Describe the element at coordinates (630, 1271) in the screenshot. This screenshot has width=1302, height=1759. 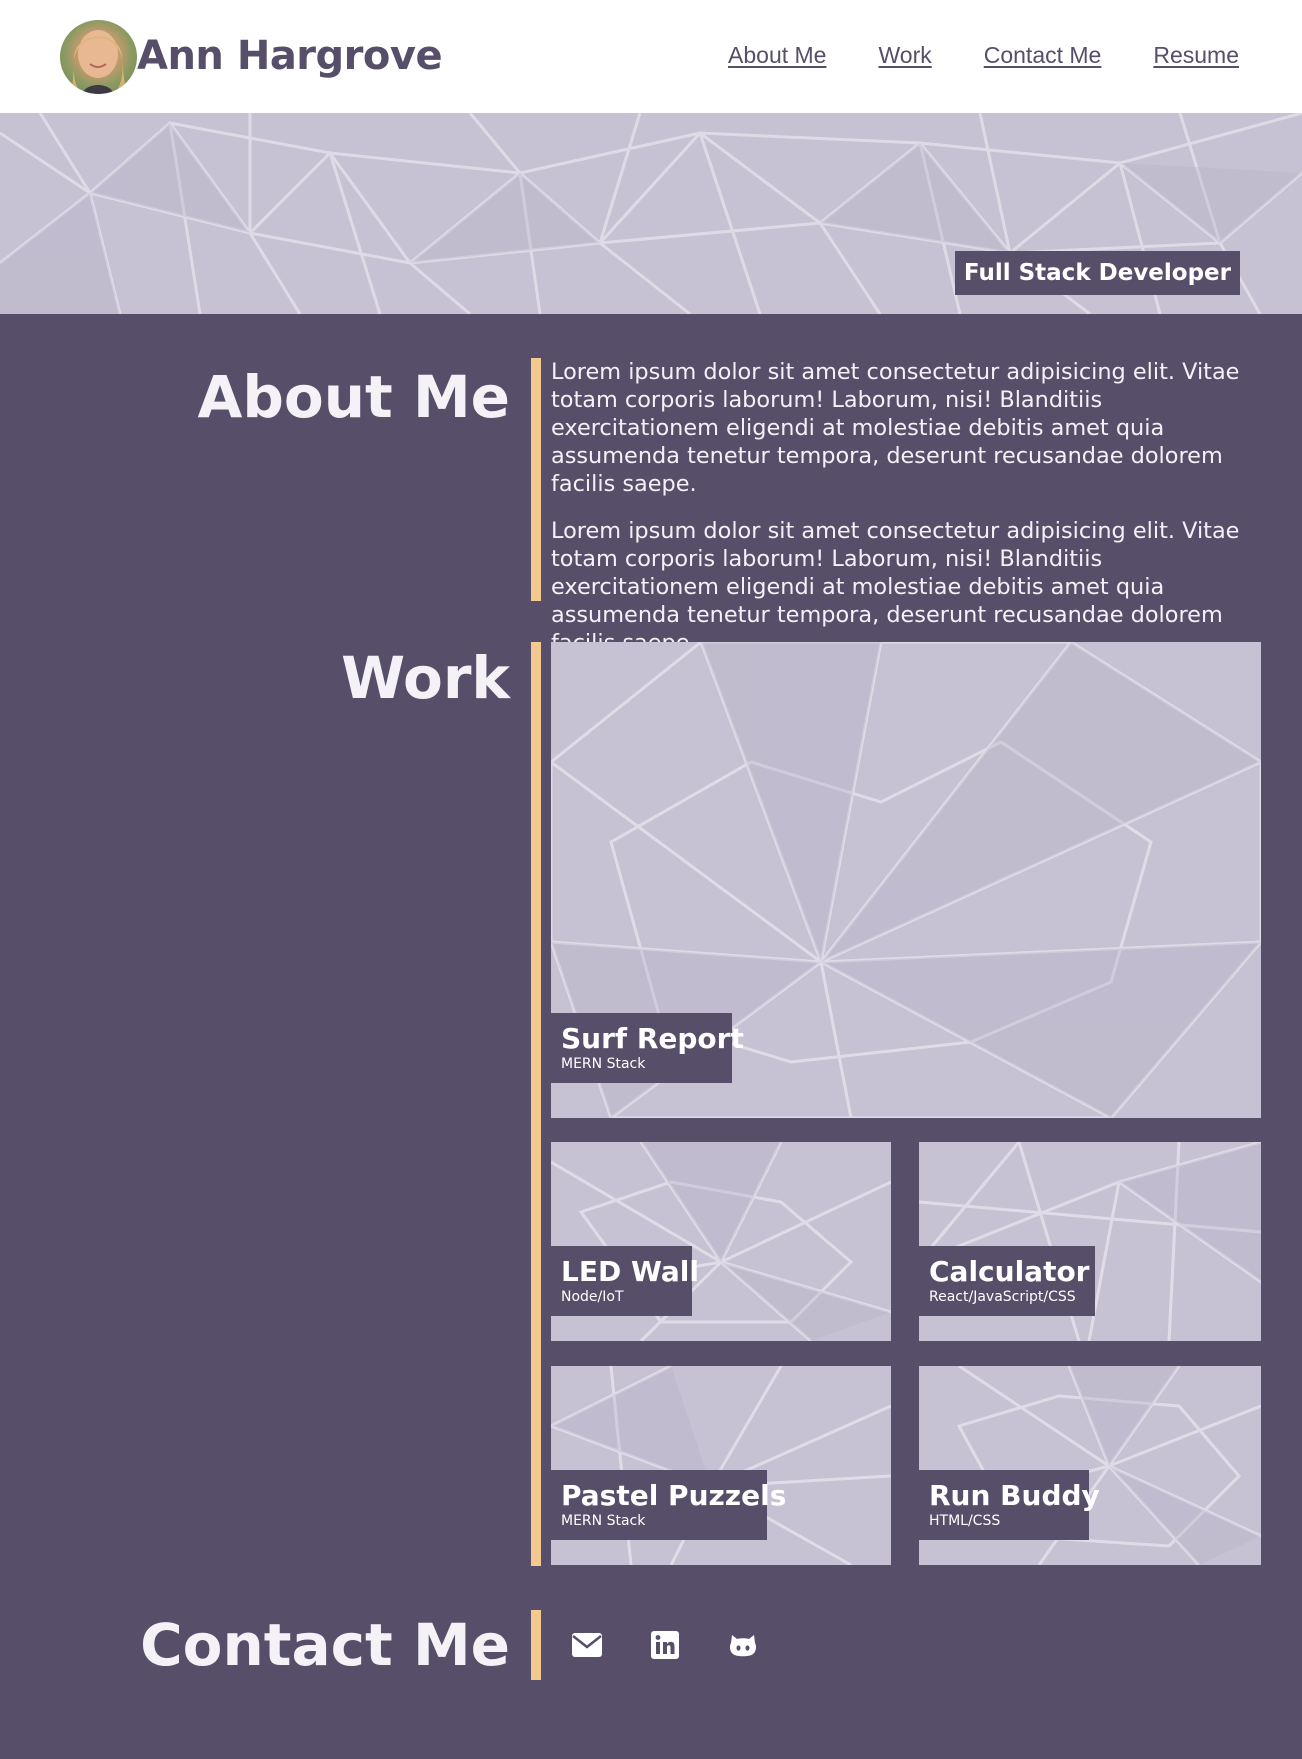
I see `project-title: LED Wall` at that location.